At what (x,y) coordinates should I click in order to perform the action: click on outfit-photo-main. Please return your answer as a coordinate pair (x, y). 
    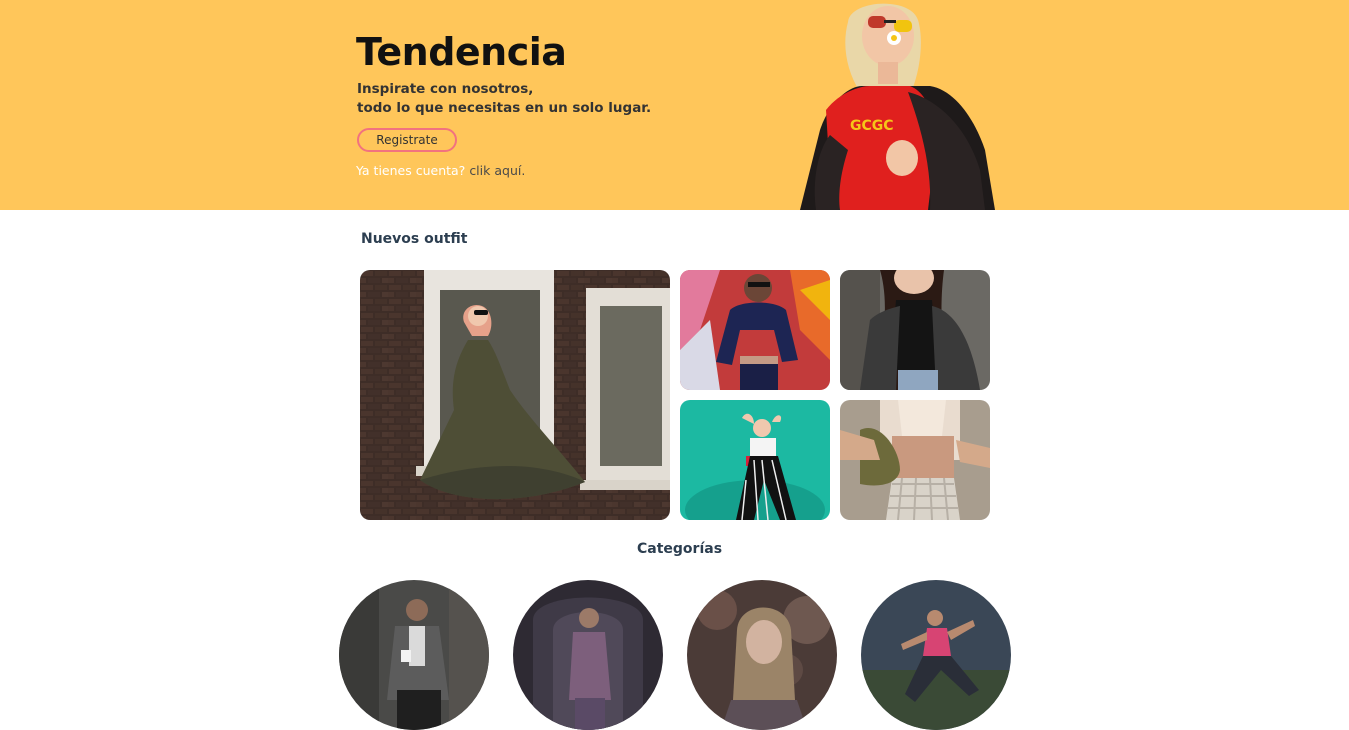
    Looking at the image, I should click on (515, 395).